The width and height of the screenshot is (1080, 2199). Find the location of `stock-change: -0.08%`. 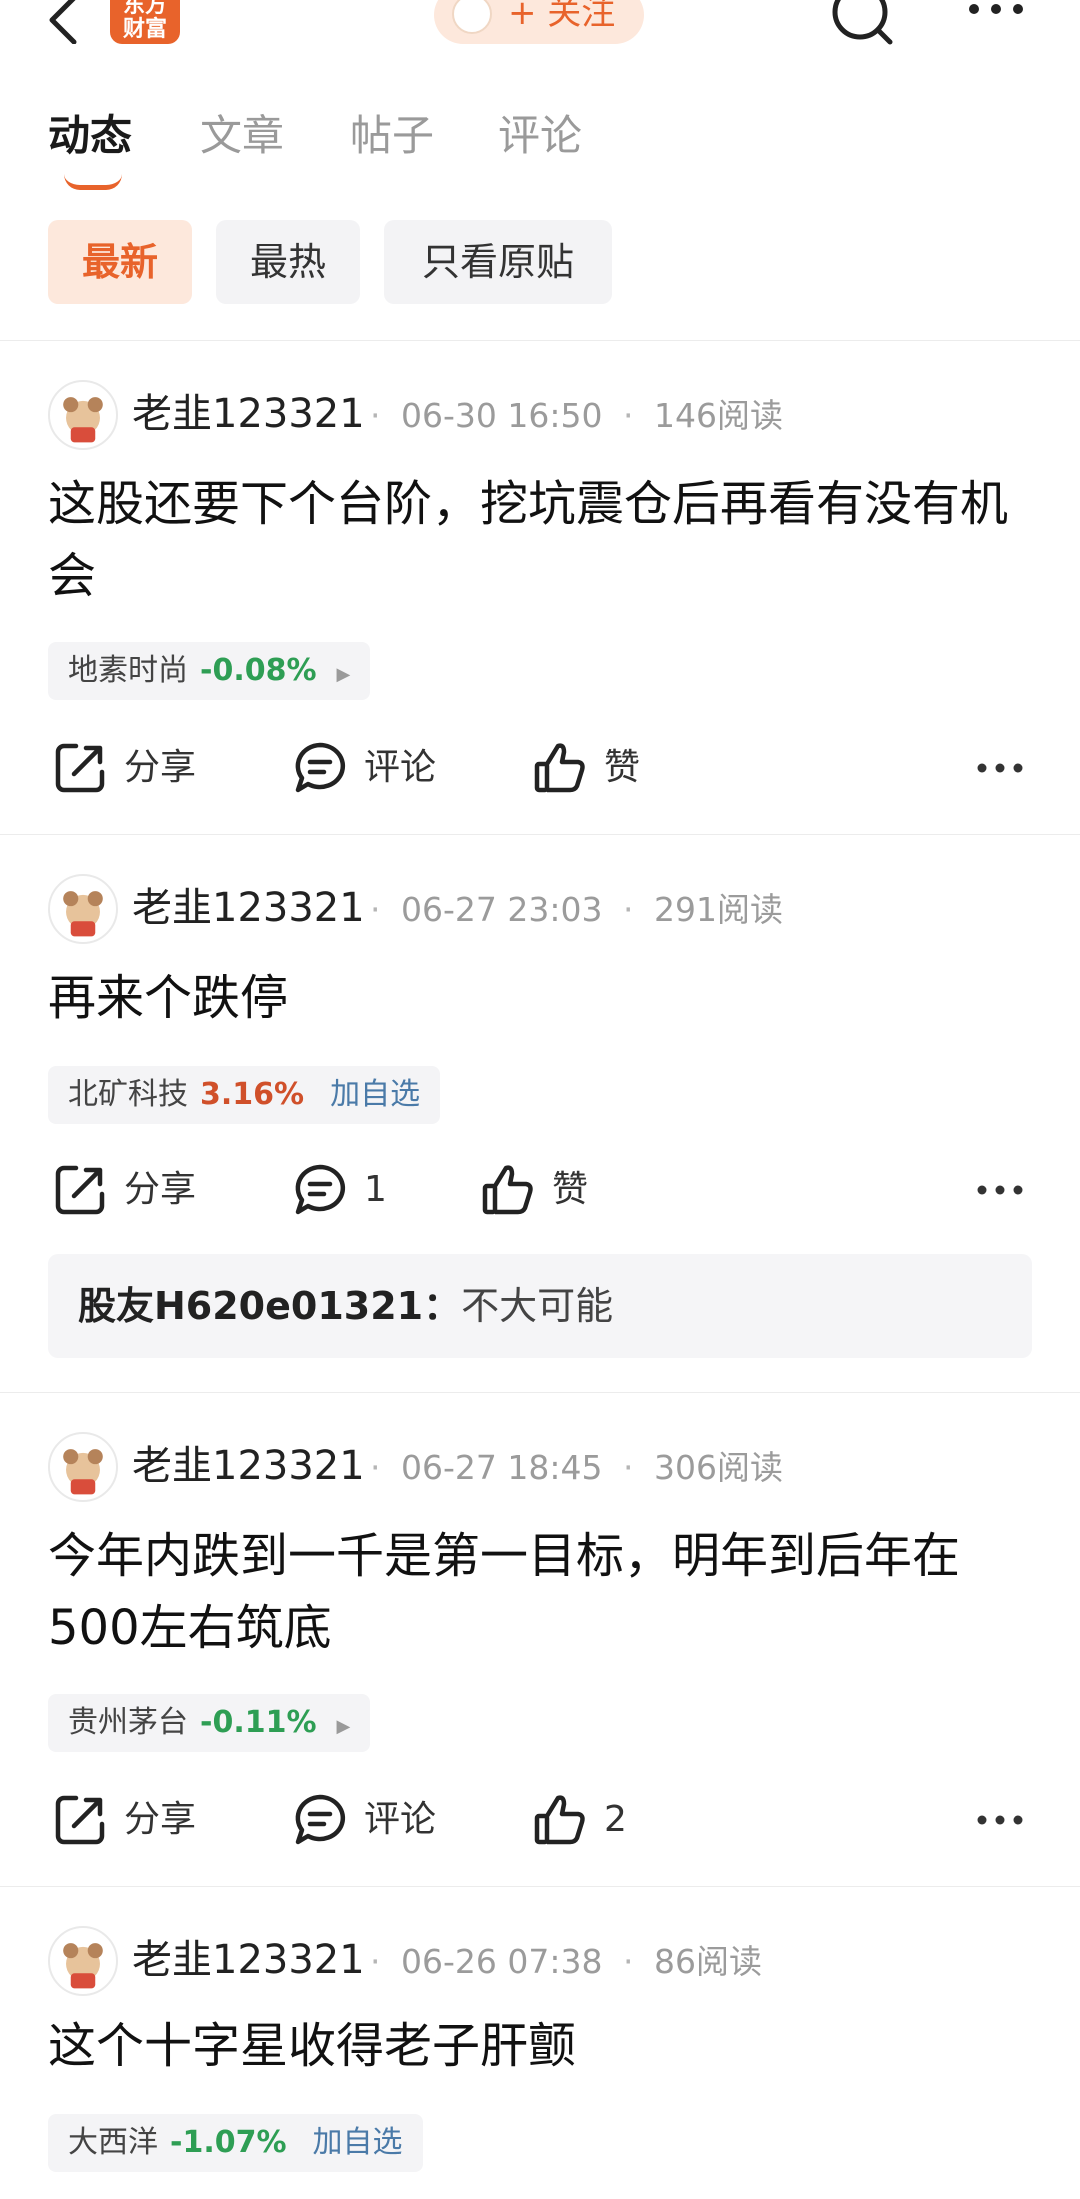

stock-change: -0.08% is located at coordinates (258, 670).